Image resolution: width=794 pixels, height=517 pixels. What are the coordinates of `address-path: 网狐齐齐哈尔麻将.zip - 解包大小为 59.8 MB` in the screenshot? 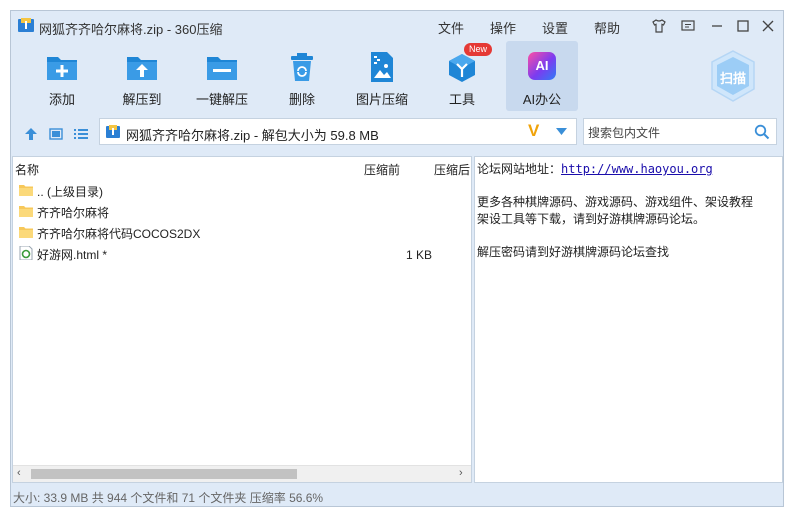 It's located at (252, 135).